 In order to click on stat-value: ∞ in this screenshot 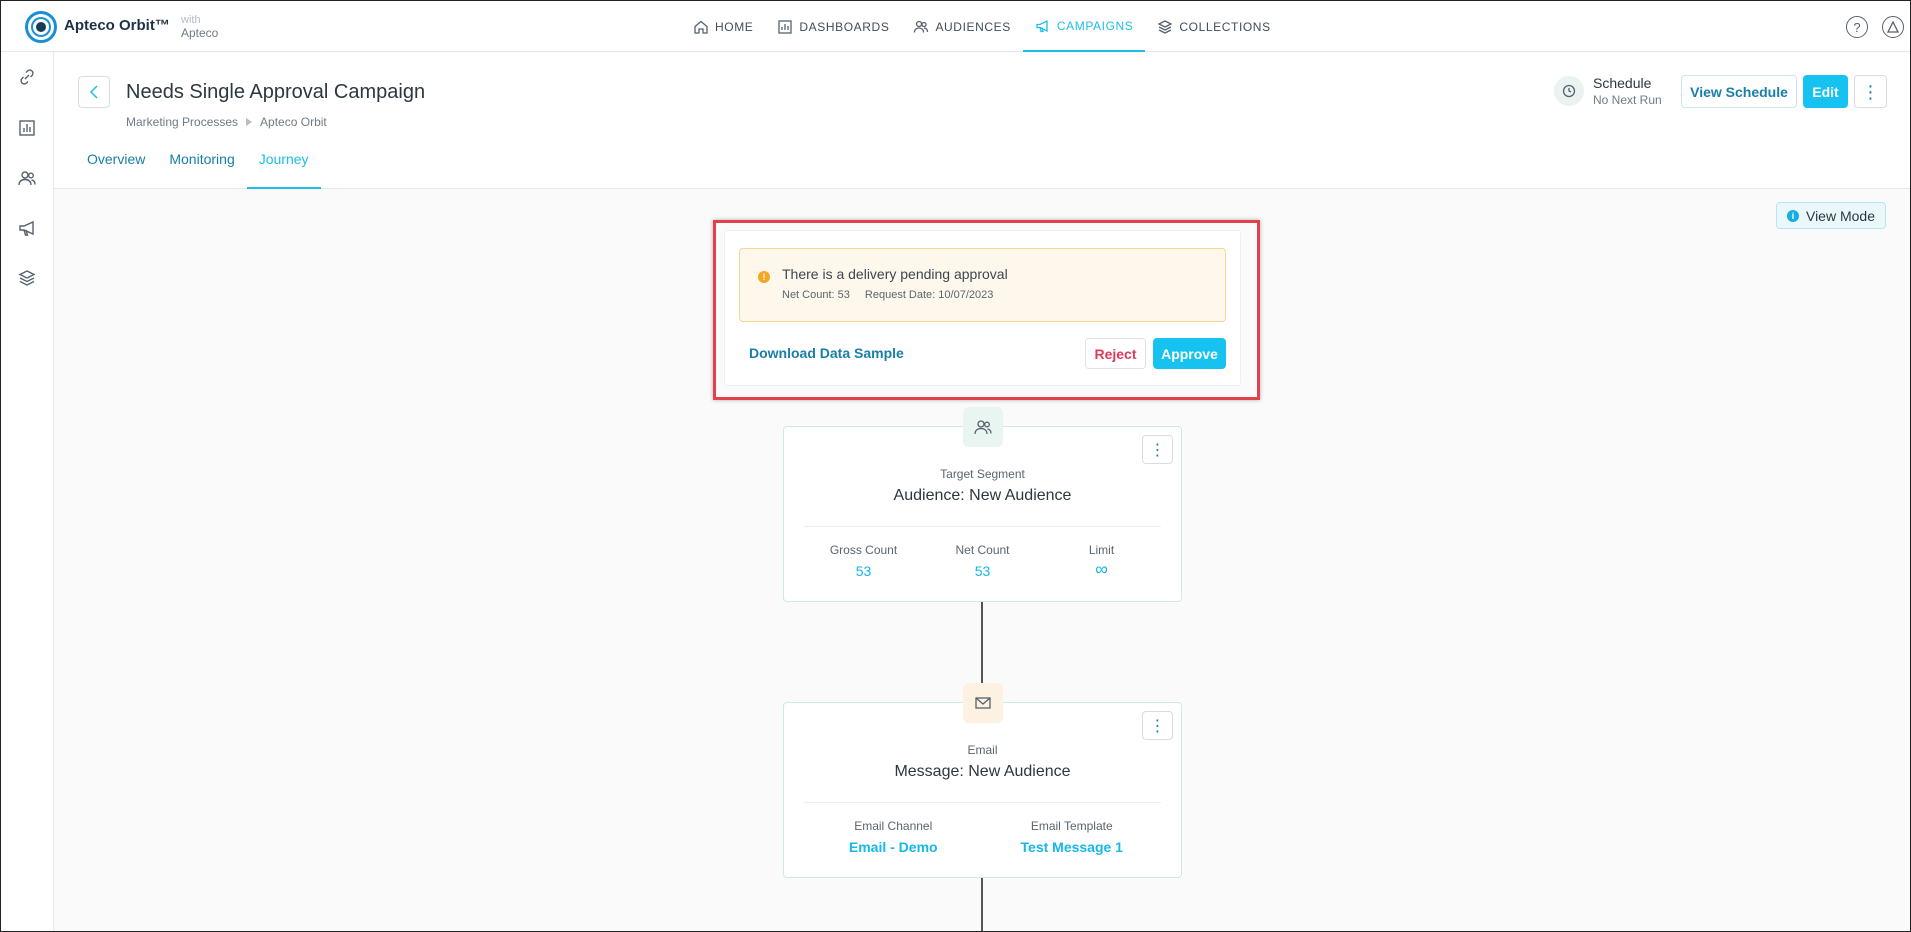, I will do `click(1101, 569)`.